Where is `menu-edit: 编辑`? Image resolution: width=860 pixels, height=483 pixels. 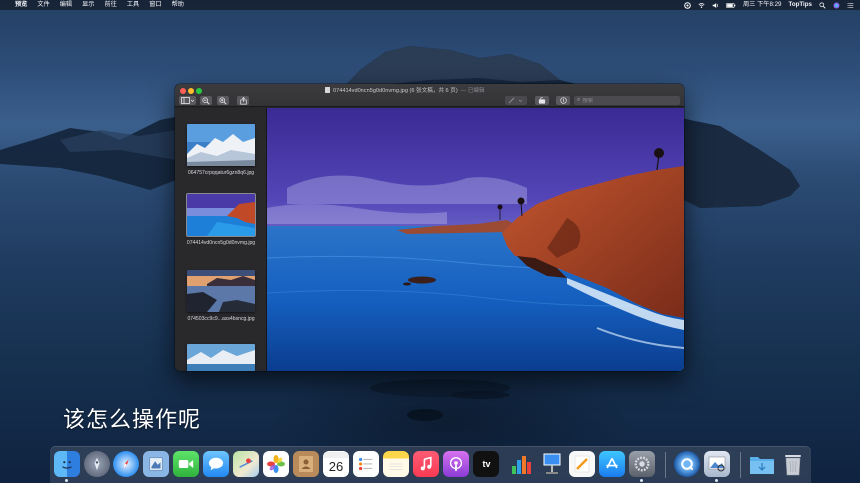
menu-edit: 编辑 is located at coordinates (66, 5).